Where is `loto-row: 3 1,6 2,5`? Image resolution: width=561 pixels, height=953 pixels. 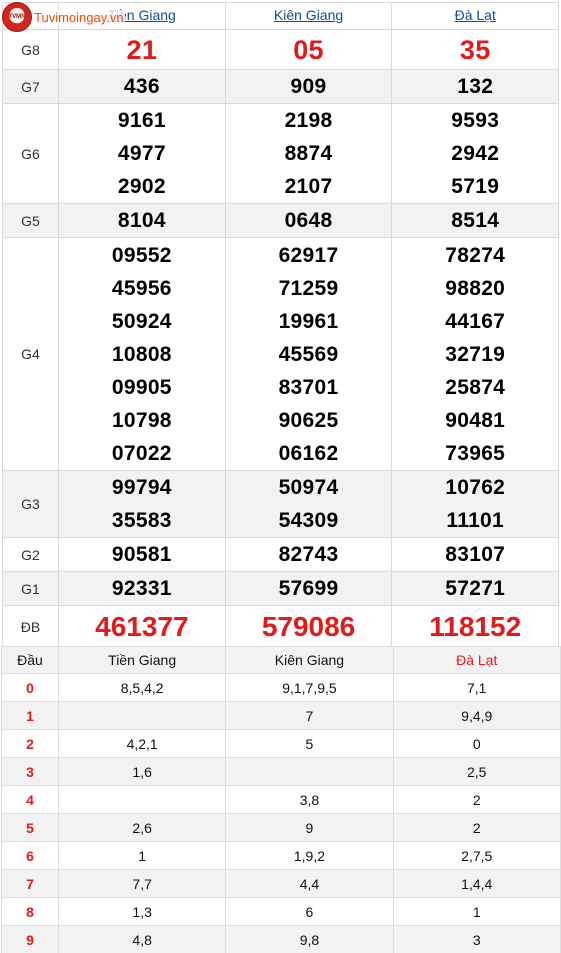 loto-row: 3 1,6 2,5 is located at coordinates (281, 771).